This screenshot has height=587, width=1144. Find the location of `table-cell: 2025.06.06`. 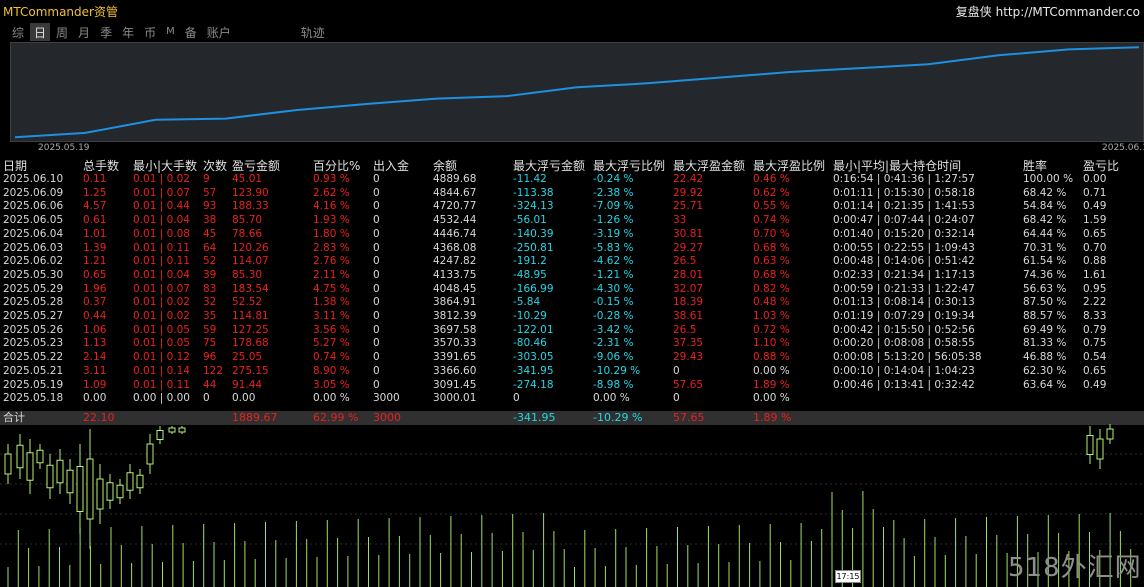

table-cell: 2025.06.06 is located at coordinates (33, 206).